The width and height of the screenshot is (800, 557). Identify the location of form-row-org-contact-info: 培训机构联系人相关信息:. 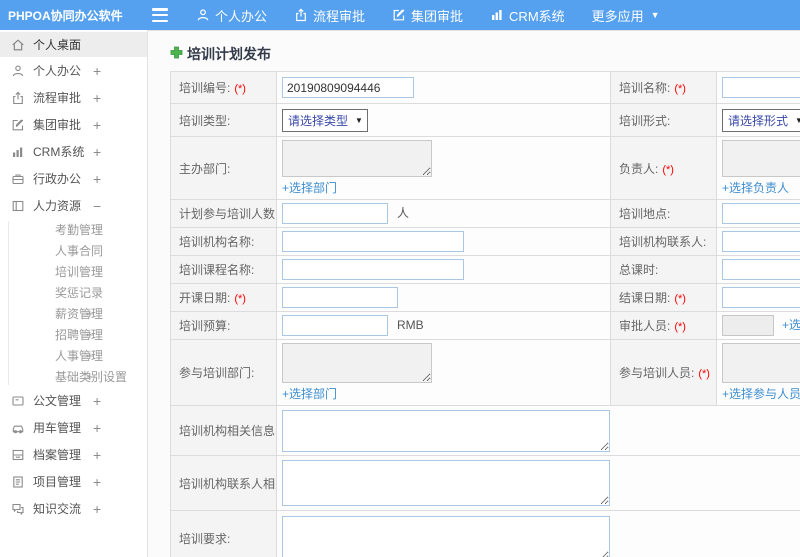
(485, 483).